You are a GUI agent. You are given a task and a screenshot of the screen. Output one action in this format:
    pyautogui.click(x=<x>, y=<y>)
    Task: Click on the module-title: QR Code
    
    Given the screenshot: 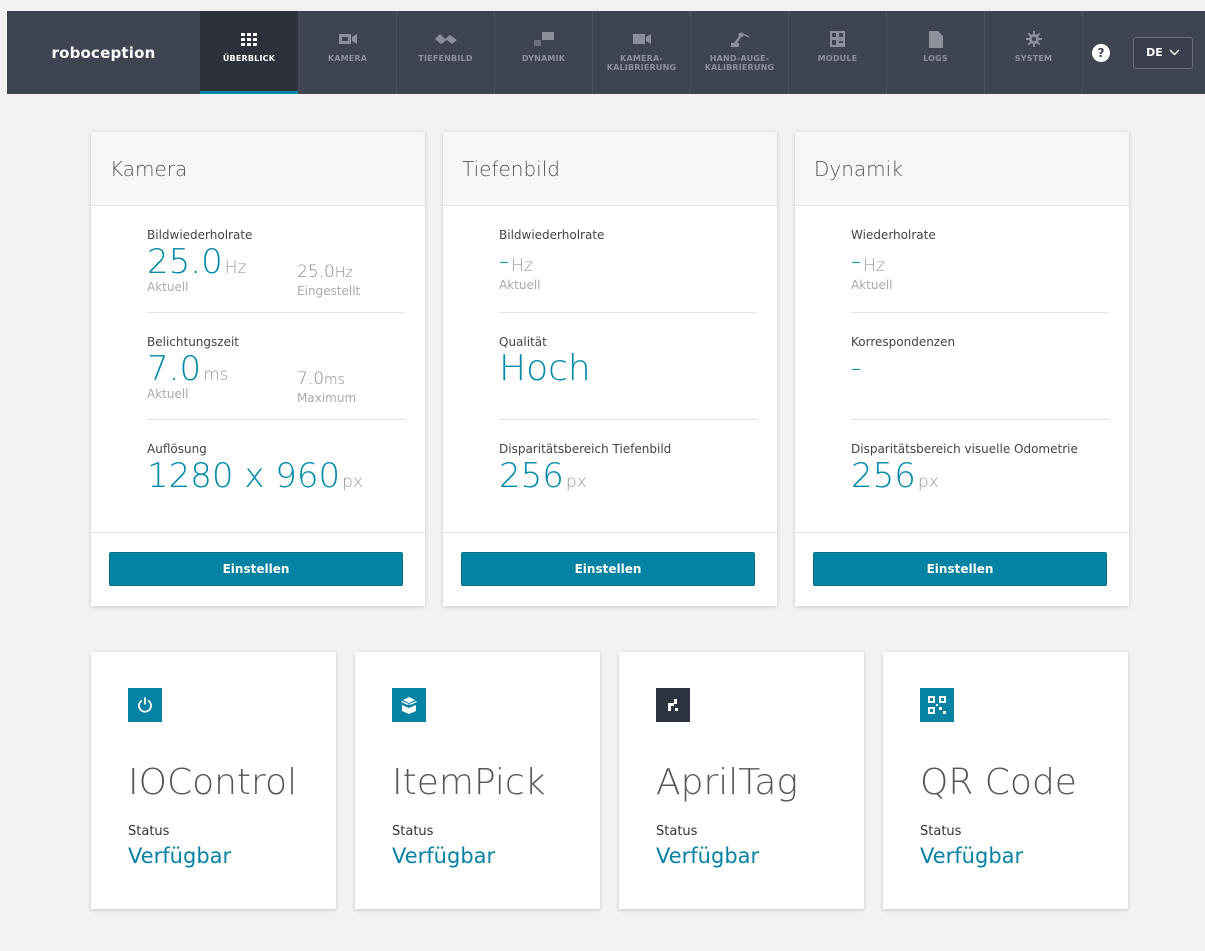 What is the action you would take?
    pyautogui.click(x=998, y=782)
    